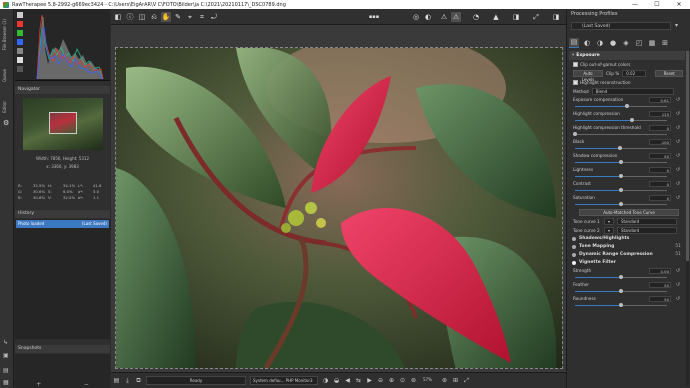  What do you see at coordinates (496, 17) in the screenshot?
I see `image-adjust-icon: ▲` at bounding box center [496, 17].